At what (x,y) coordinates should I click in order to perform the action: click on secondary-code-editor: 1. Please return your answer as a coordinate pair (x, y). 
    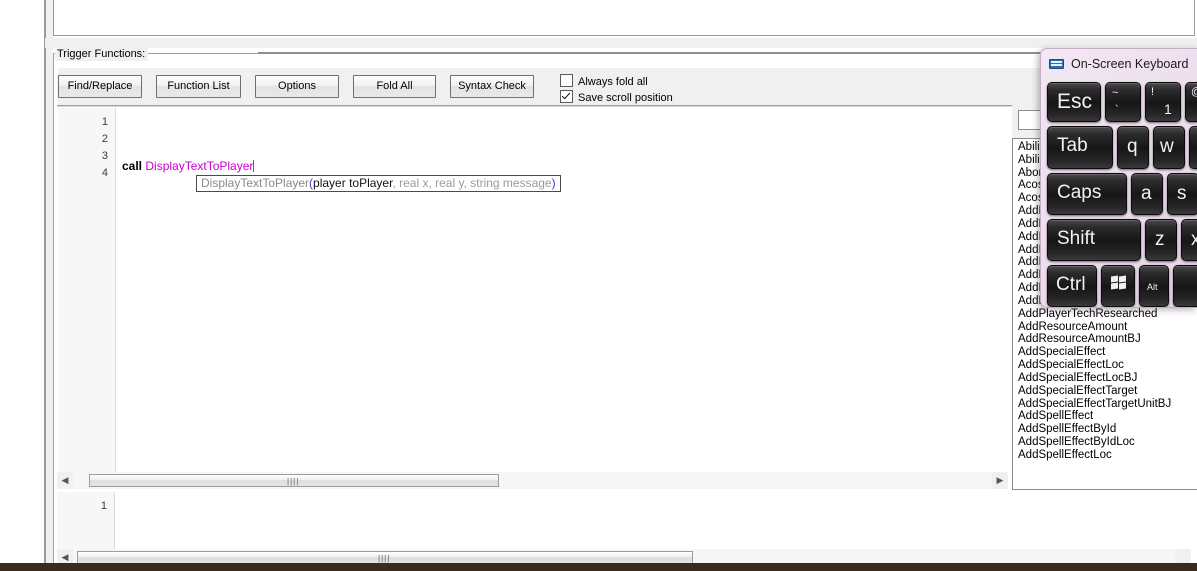
    Looking at the image, I should click on (624, 520).